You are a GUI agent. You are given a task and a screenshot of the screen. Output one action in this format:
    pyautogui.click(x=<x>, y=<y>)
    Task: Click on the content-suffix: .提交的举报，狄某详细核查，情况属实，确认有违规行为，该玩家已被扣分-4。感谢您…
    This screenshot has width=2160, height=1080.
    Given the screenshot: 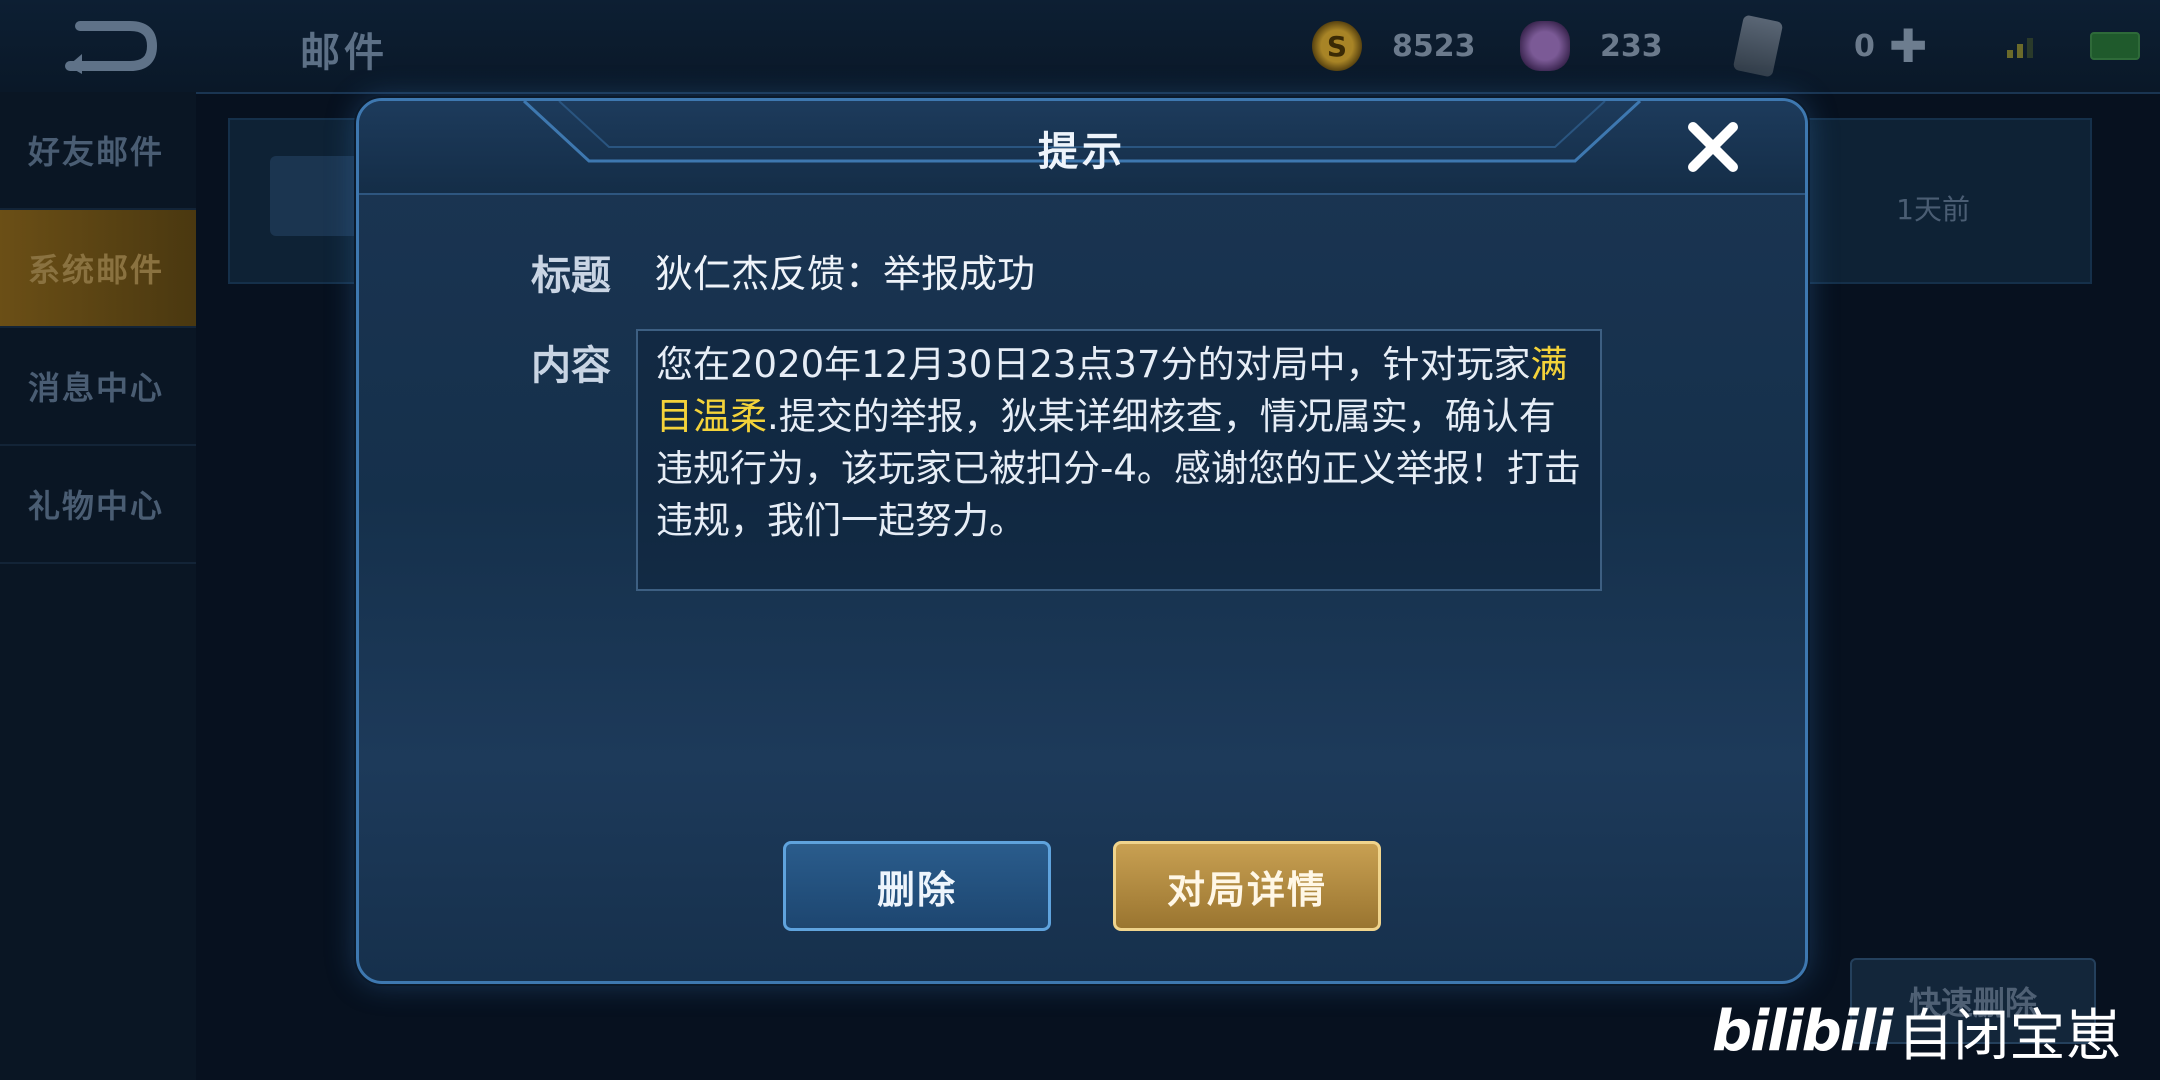 What is the action you would take?
    pyautogui.click(x=1118, y=468)
    